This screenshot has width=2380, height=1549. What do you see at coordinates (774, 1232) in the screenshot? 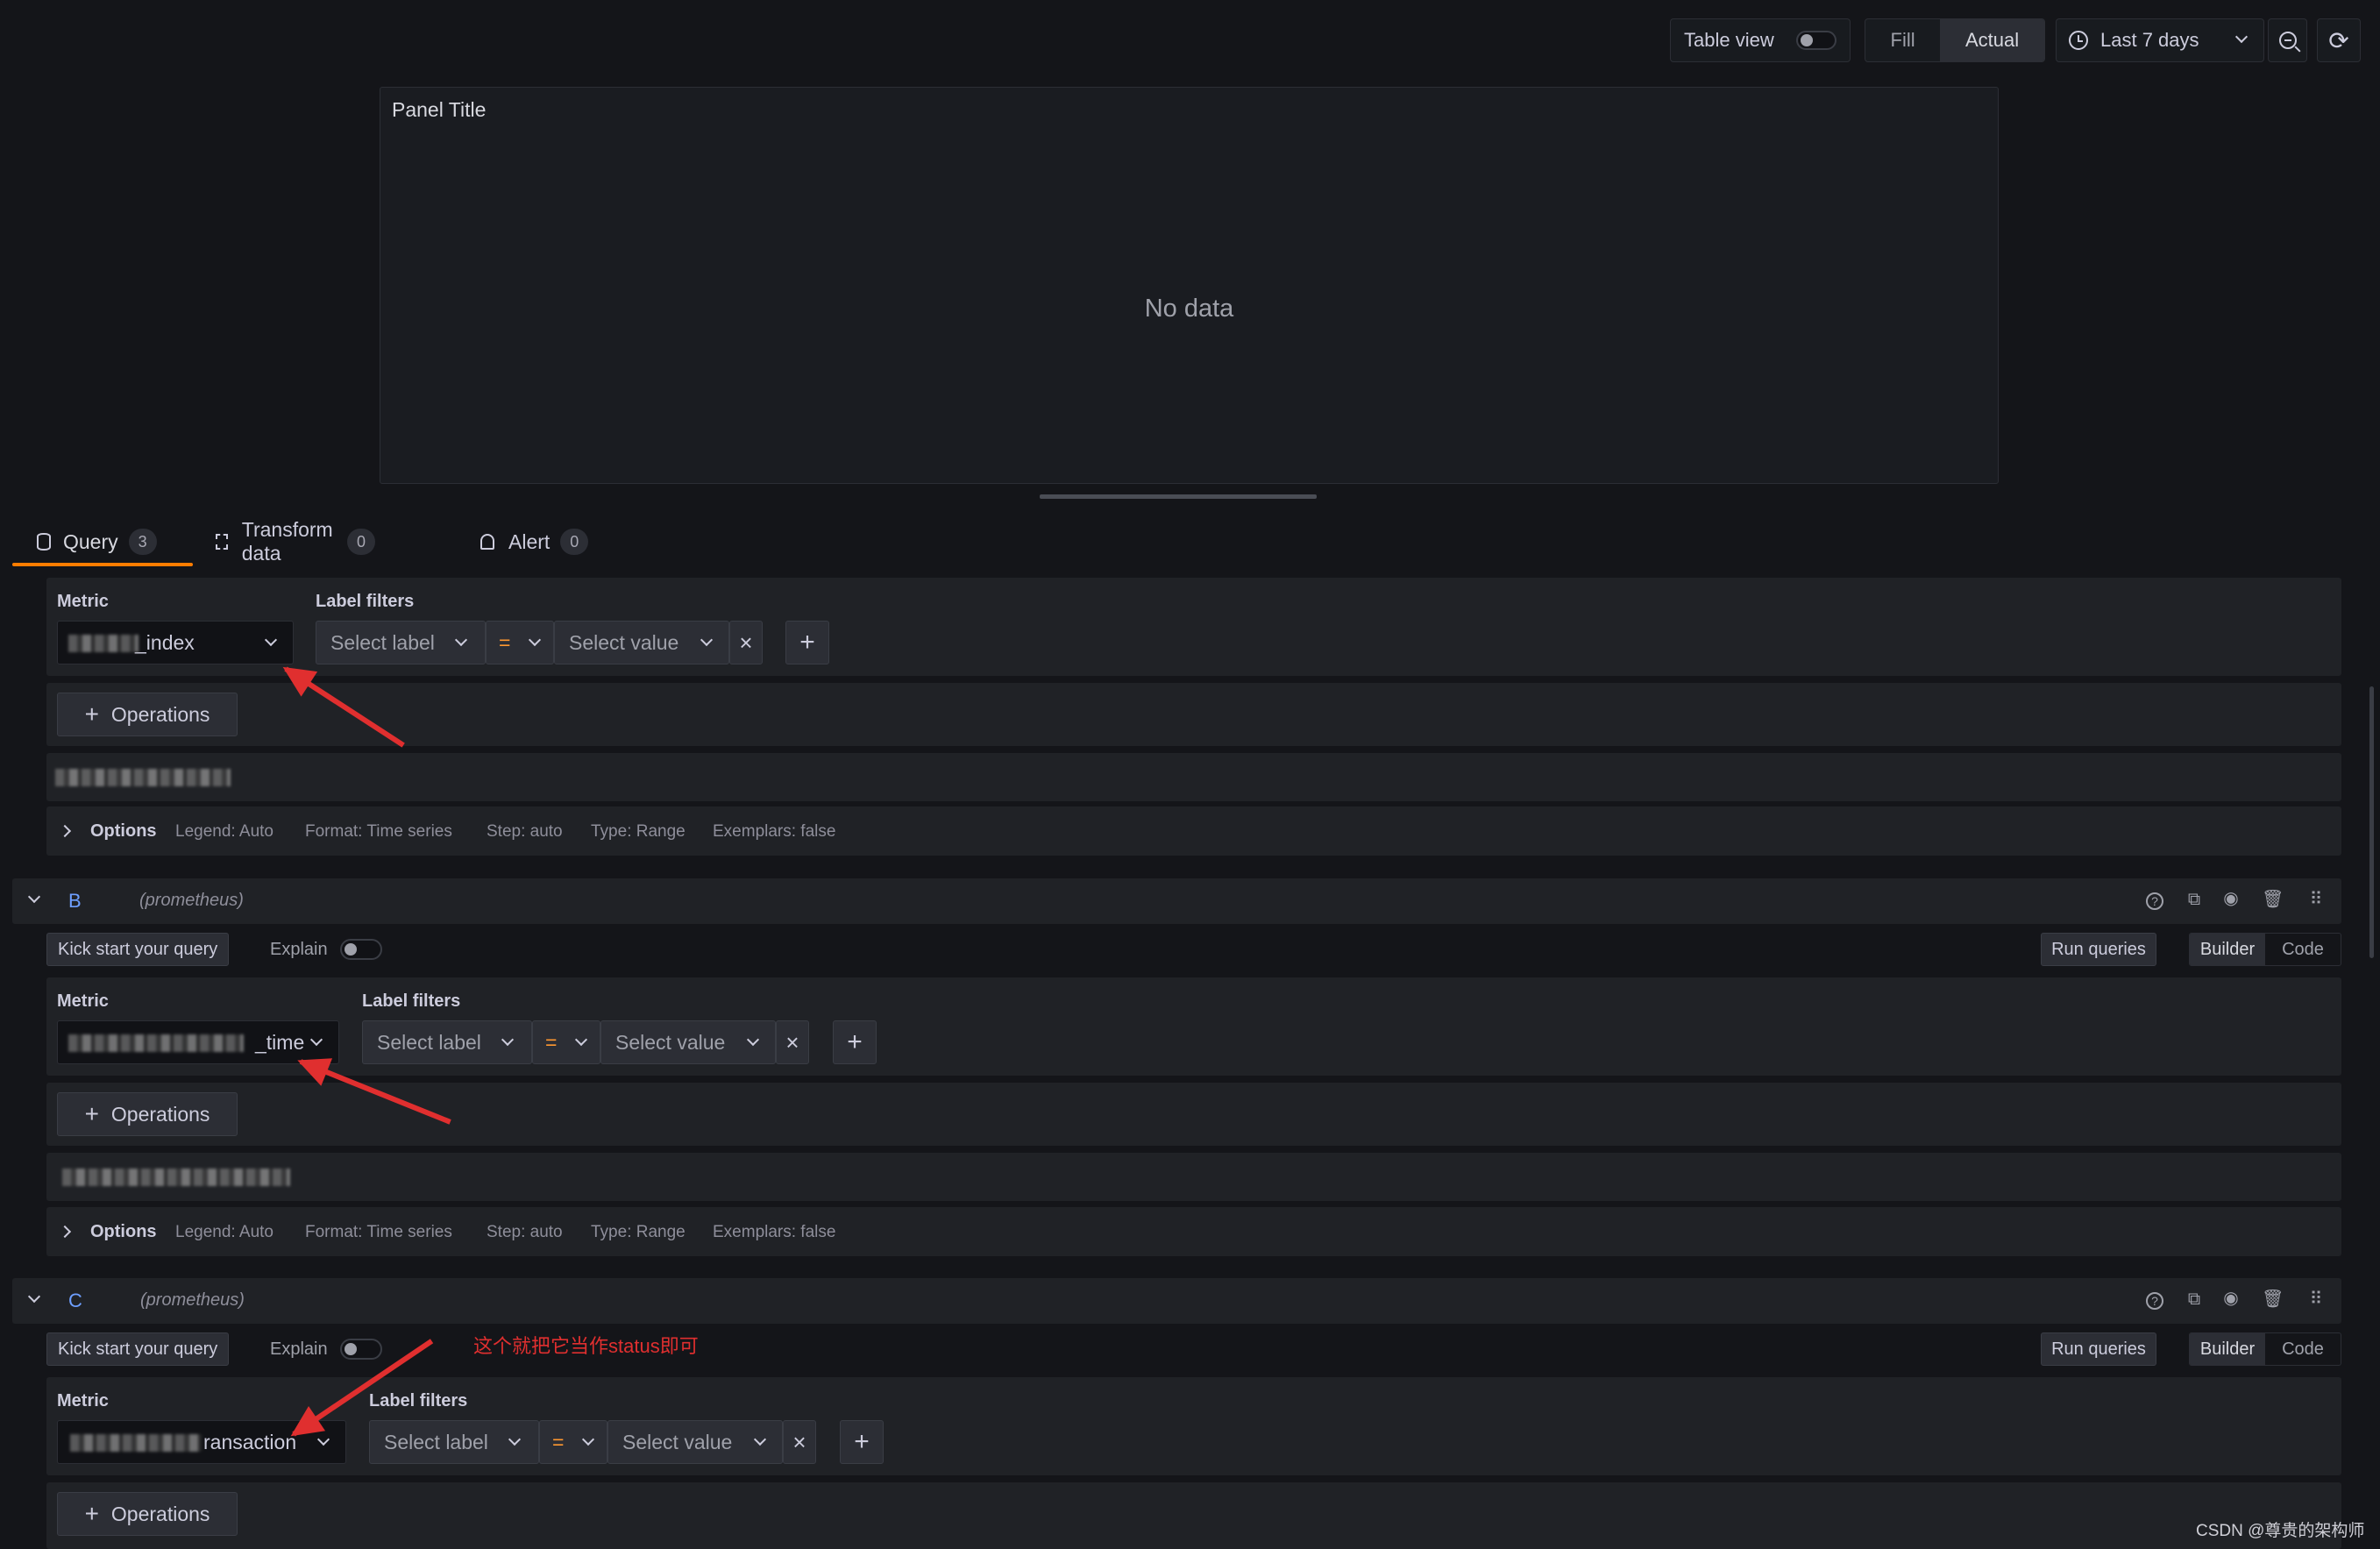
I see `exemplars-option: Exemplars: false` at bounding box center [774, 1232].